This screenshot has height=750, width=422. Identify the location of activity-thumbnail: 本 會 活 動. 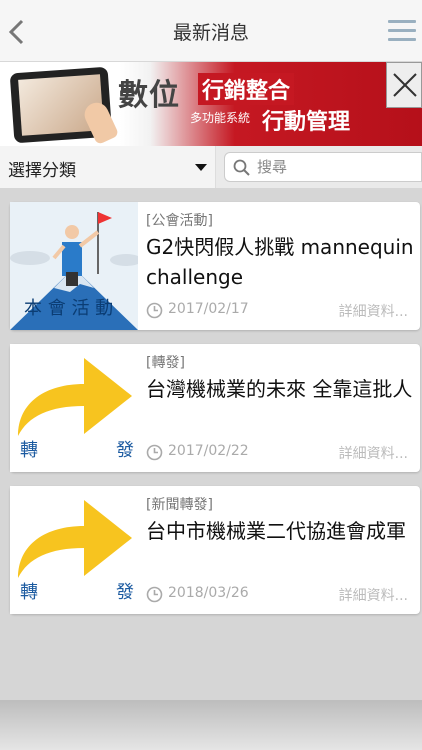
(74, 266).